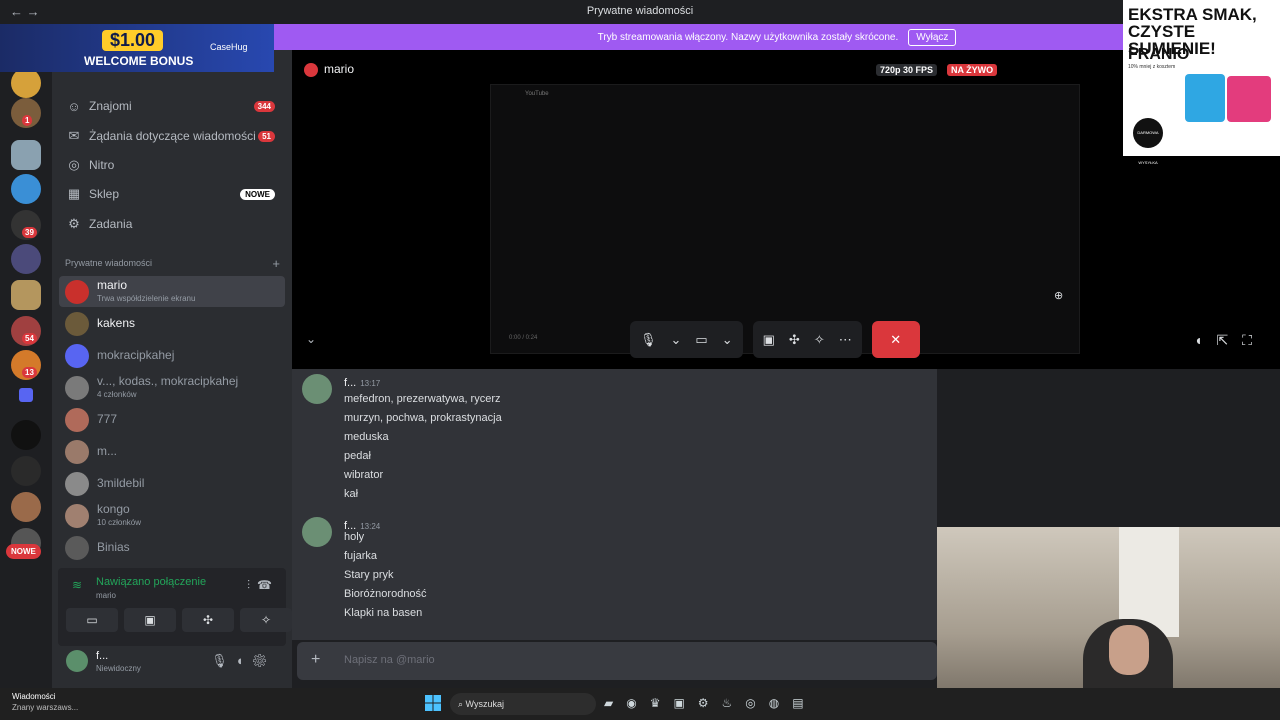  I want to click on dm-item: 3mildebil, so click(172, 483).